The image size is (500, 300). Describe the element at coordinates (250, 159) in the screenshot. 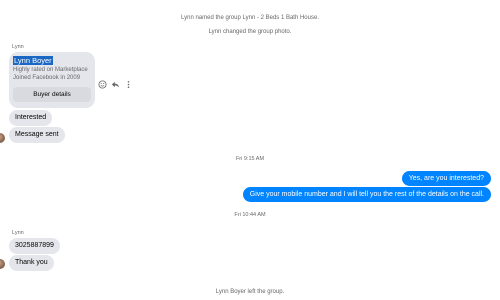

I see `timestamp: Fri 9:15 AM` at that location.